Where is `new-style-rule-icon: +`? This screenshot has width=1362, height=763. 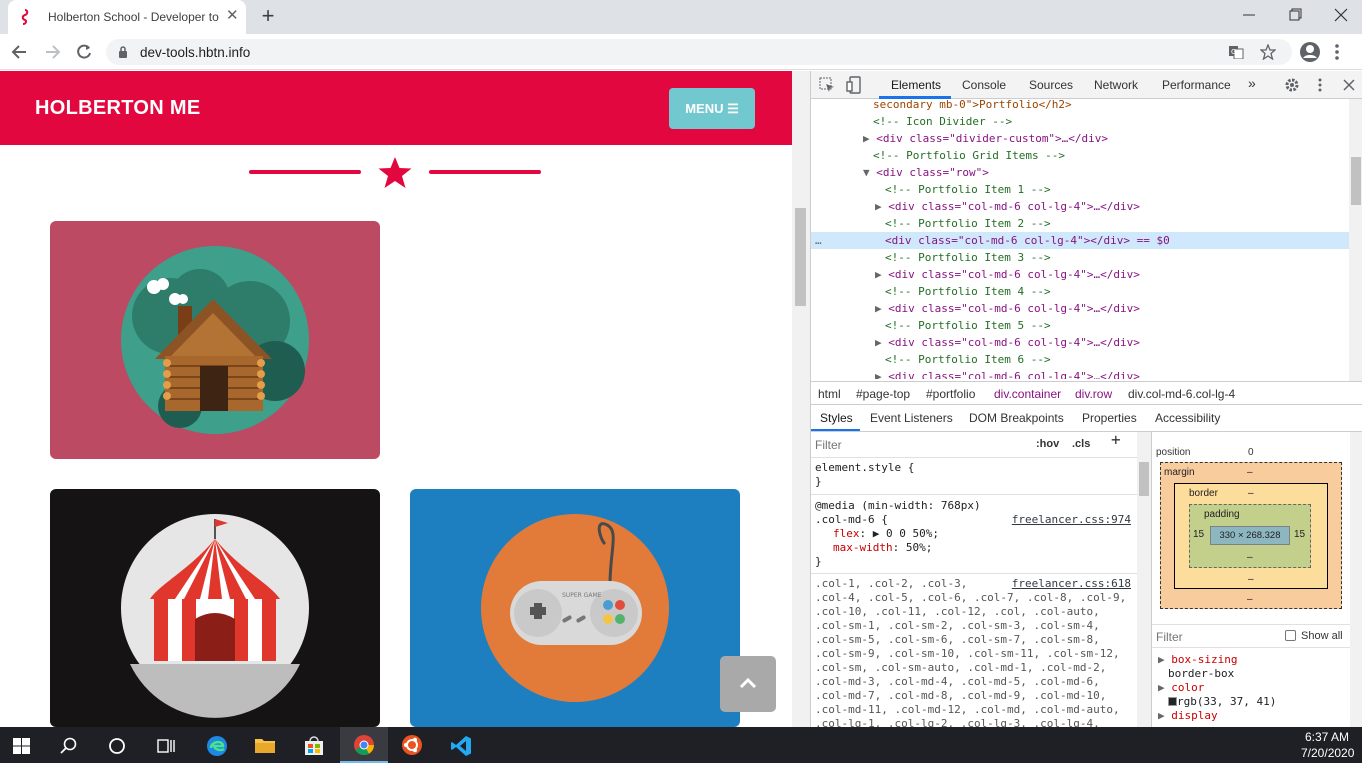 new-style-rule-icon: + is located at coordinates (1116, 440).